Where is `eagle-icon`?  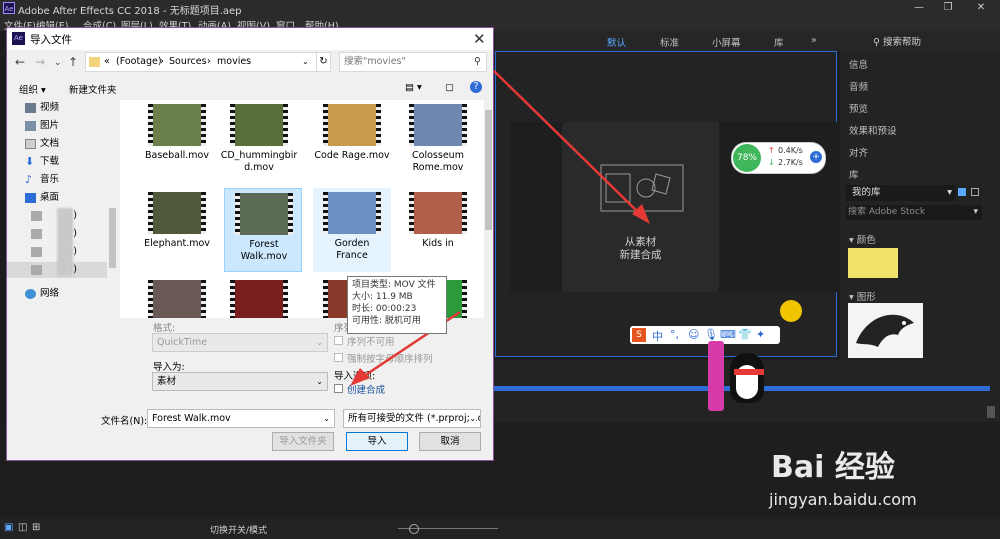 eagle-icon is located at coordinates (885, 330).